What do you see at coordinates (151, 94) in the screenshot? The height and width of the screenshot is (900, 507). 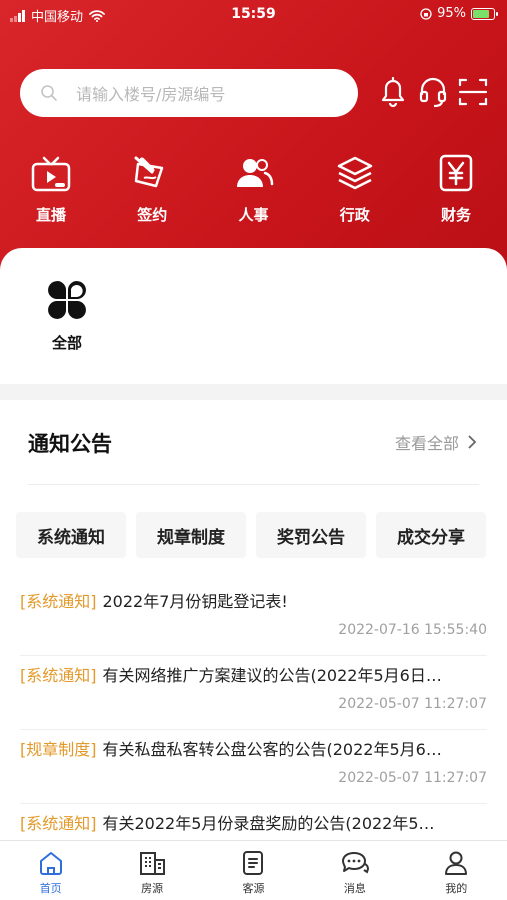 I see `search-placeholder: 请输入楼号/房源编号` at bounding box center [151, 94].